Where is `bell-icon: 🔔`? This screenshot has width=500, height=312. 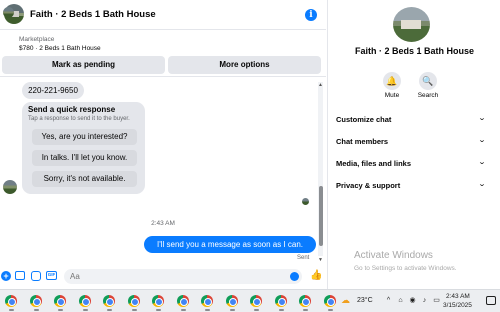
bell-icon: 🔔 is located at coordinates (392, 81).